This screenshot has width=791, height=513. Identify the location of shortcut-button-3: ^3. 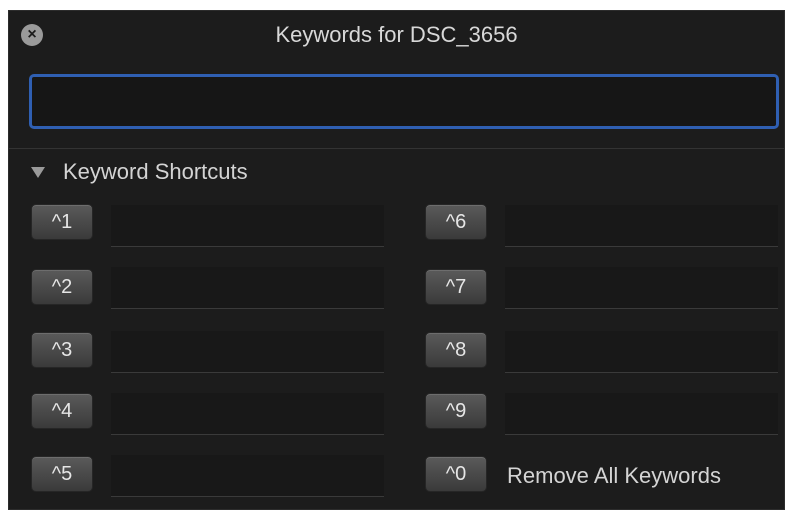
(62, 350).